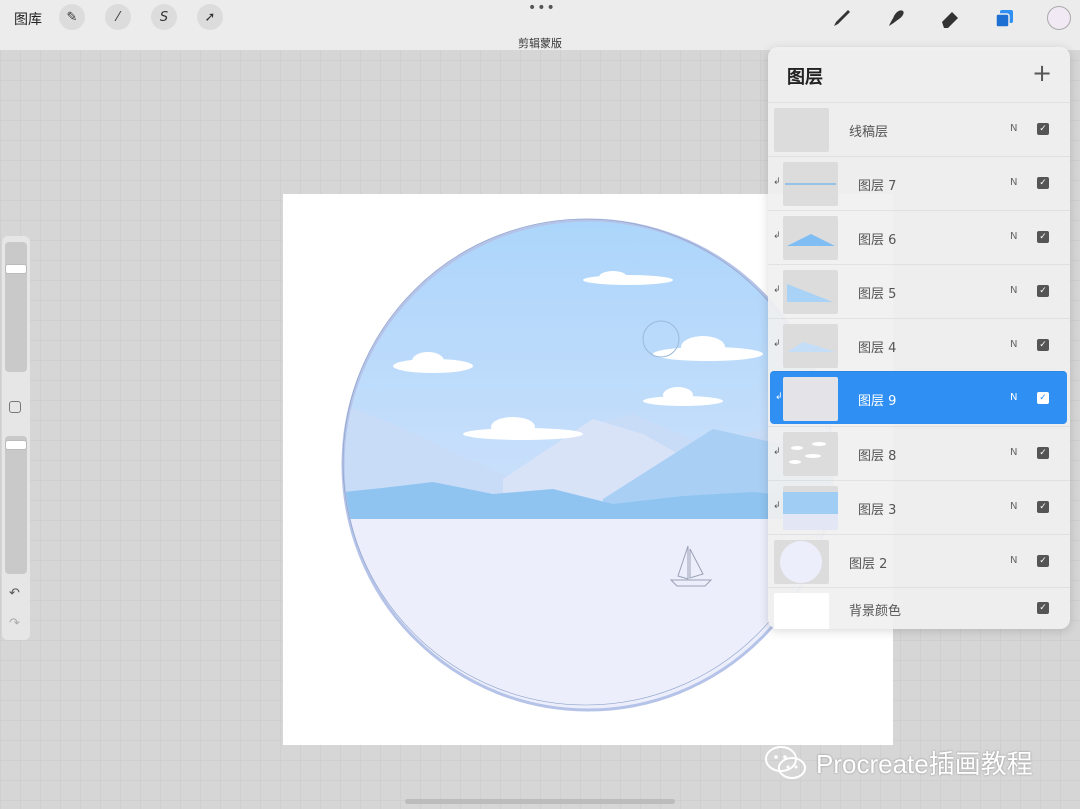 This screenshot has width=1080, height=809. What do you see at coordinates (785, 762) in the screenshot?
I see `wechat-icon` at bounding box center [785, 762].